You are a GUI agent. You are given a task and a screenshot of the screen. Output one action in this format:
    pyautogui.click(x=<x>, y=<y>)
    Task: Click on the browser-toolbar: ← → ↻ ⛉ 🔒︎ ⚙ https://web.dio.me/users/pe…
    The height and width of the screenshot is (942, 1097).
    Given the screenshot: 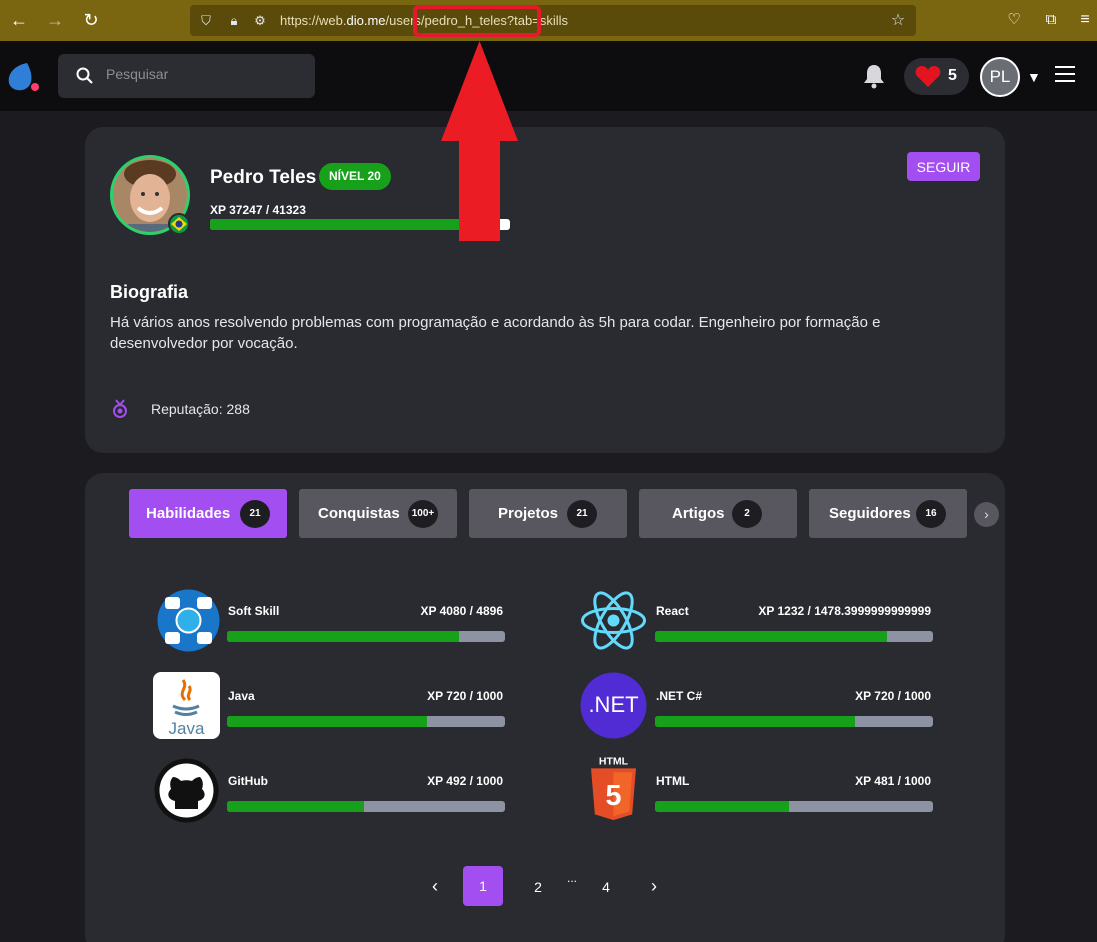 What is the action you would take?
    pyautogui.click(x=548, y=20)
    